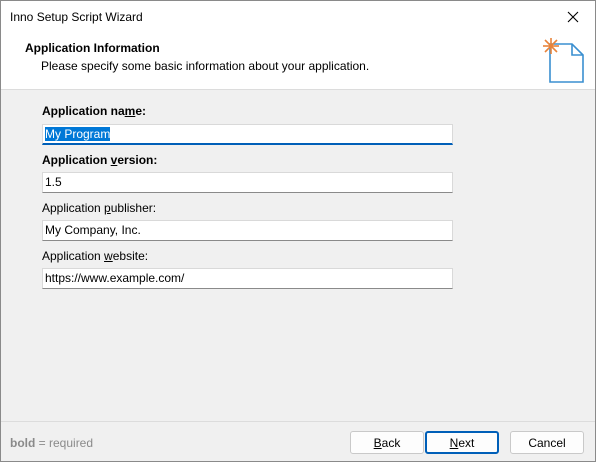  Describe the element at coordinates (247, 278) in the screenshot. I see `app-website-input: https://www.example.com/` at that location.